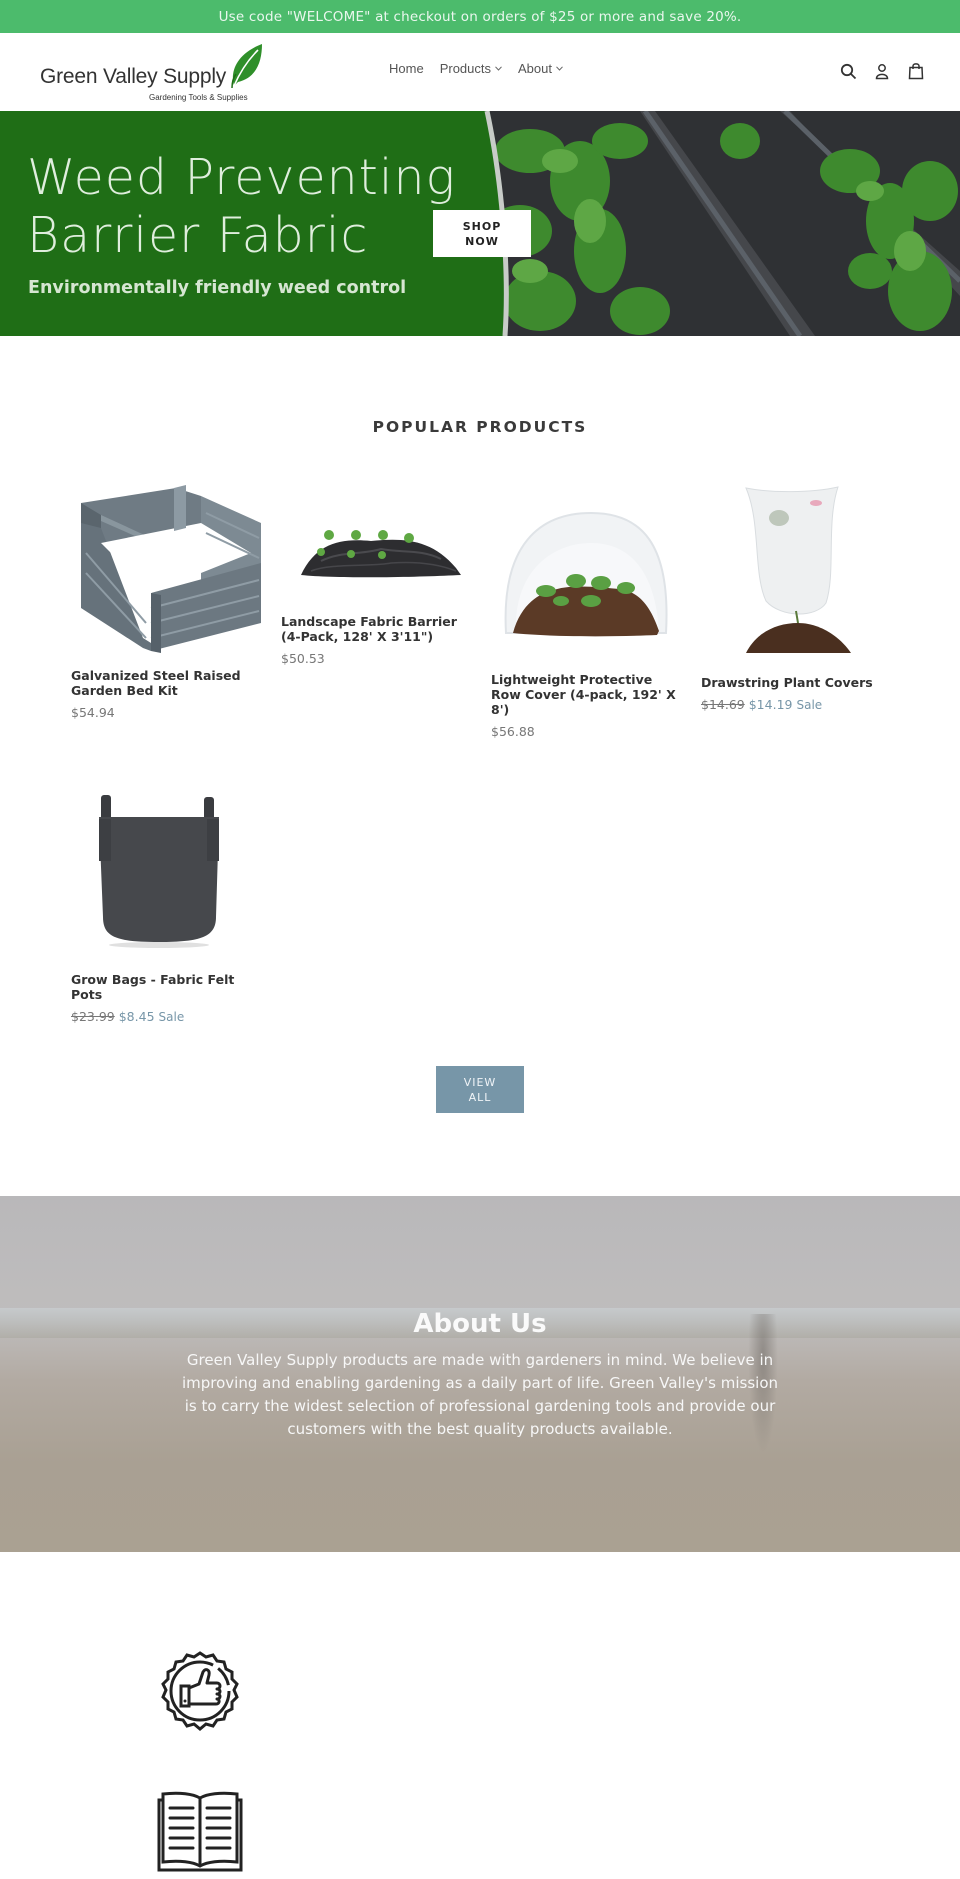 The width and height of the screenshot is (960, 1879). I want to click on about-title: About Us, so click(480, 1324).